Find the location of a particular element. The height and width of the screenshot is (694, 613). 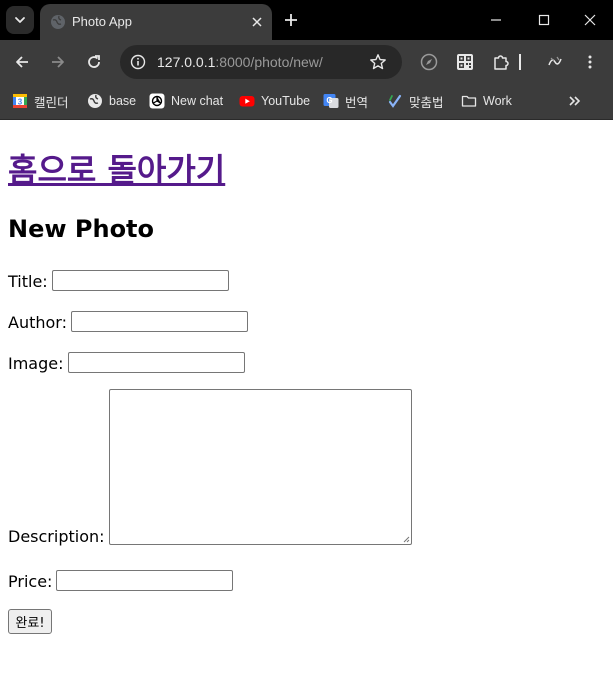

openai-icon is located at coordinates (157, 101).